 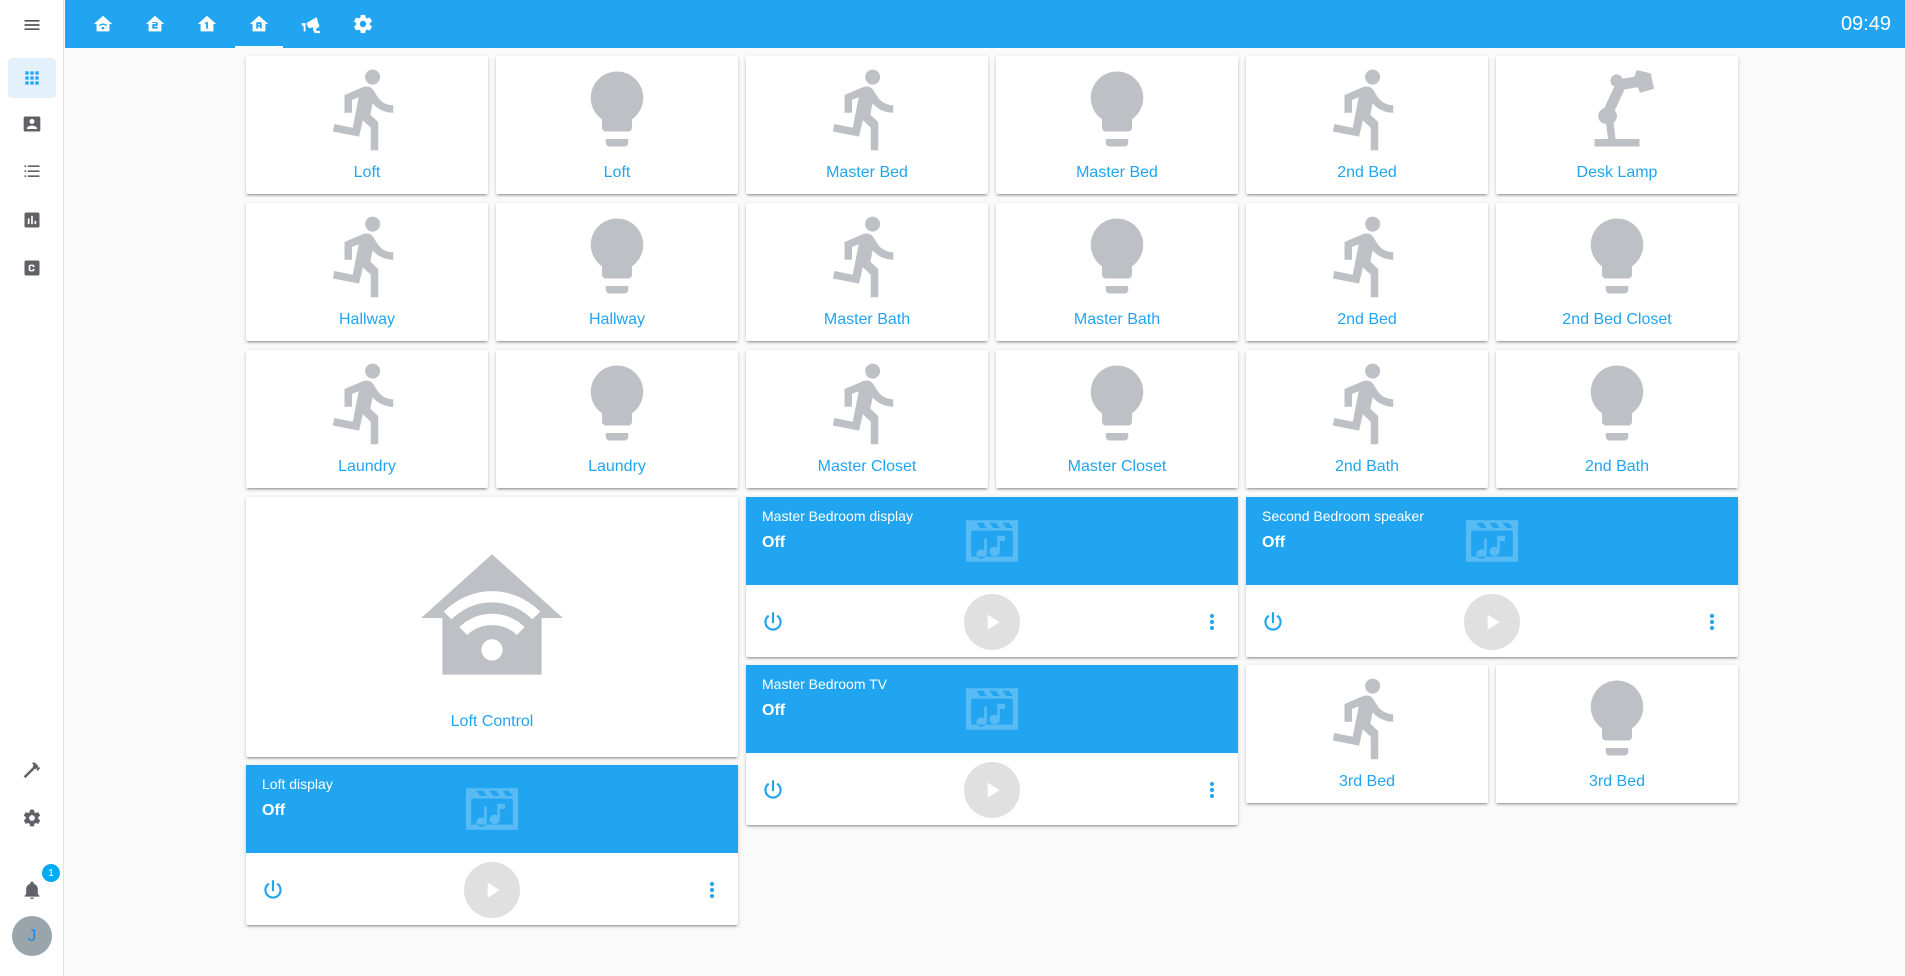 I want to click on home-floor-1-icon, so click(x=207, y=23).